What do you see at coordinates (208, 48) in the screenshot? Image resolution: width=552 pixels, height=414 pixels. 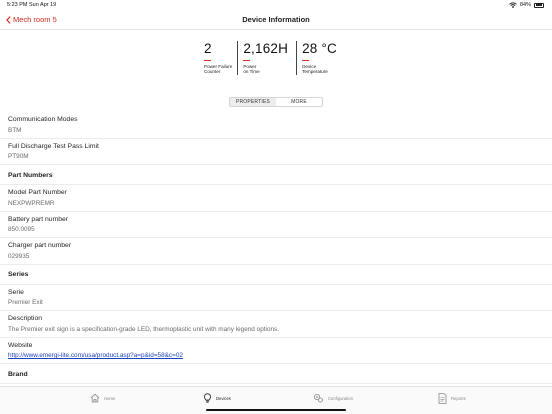 I see `stat-value: 2` at bounding box center [208, 48].